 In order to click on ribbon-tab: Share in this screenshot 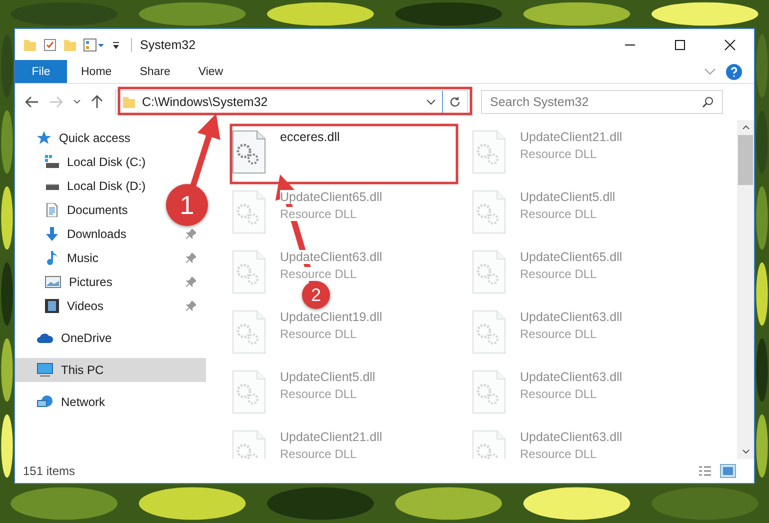, I will do `click(155, 71)`.